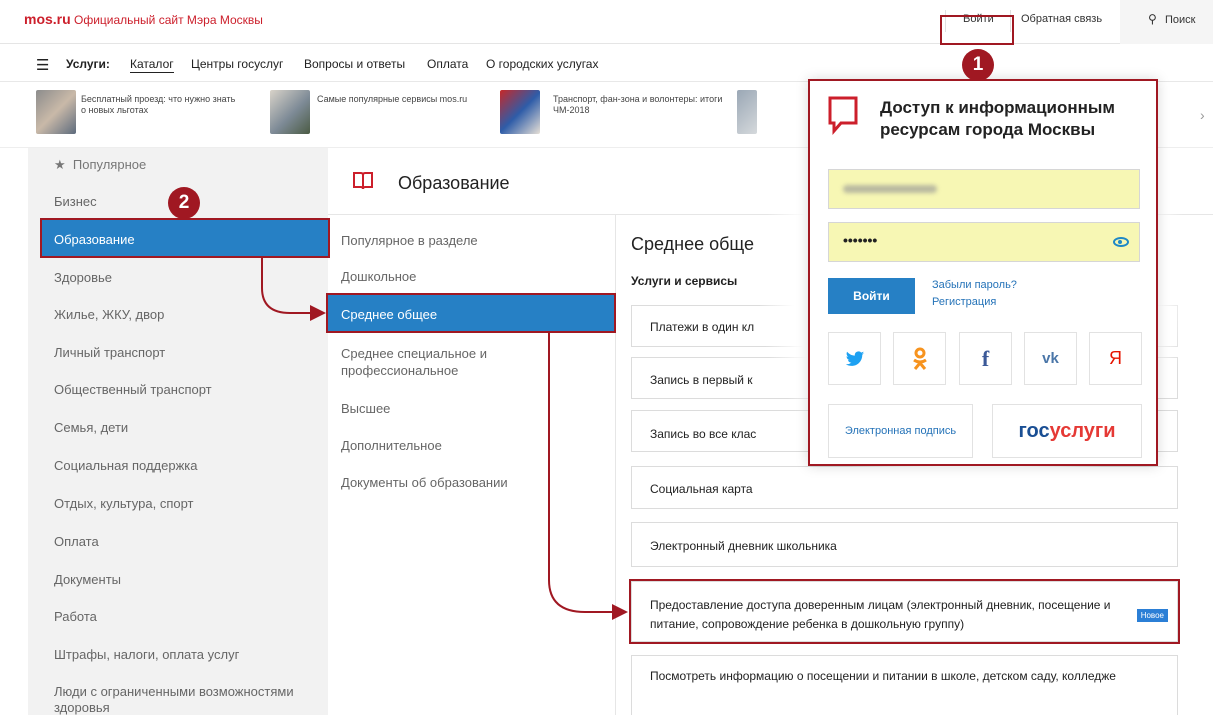 The image size is (1213, 716). I want to click on yandex-icon: Я, so click(1115, 358).